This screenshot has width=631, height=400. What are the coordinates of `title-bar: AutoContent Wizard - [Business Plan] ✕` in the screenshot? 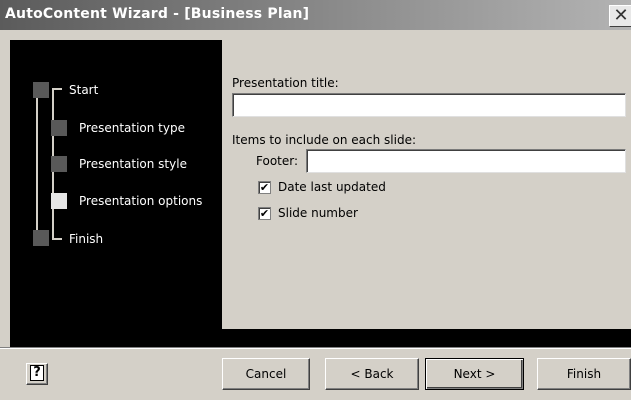 It's located at (315, 15).